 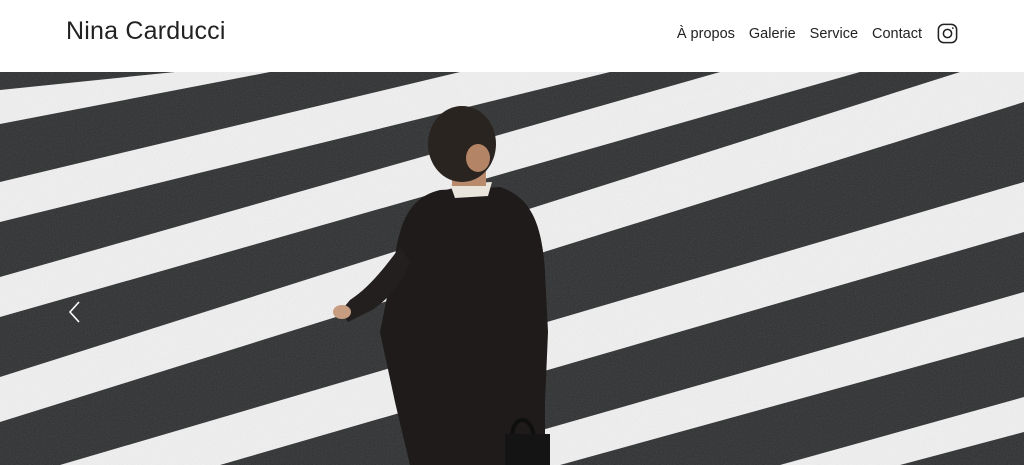 I want to click on carousel-prev-button, so click(x=74, y=312).